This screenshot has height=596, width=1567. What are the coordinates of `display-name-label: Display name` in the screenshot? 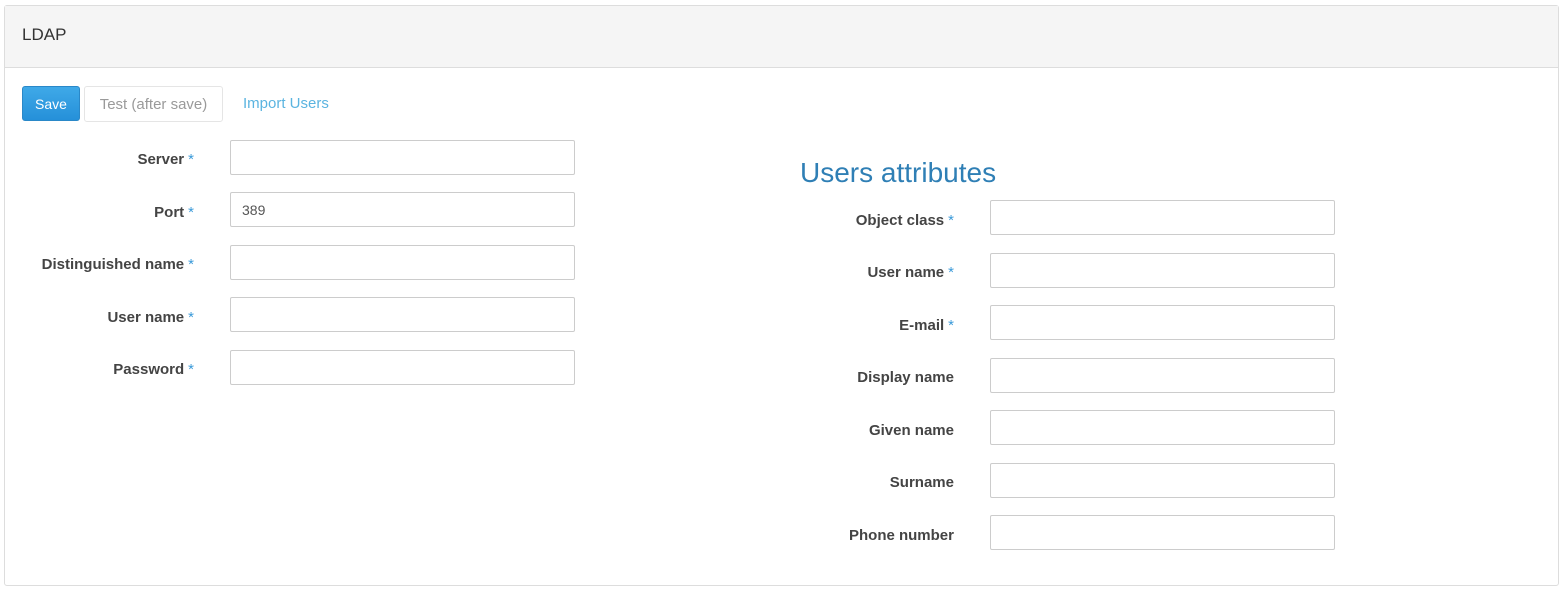 It's located at (905, 377).